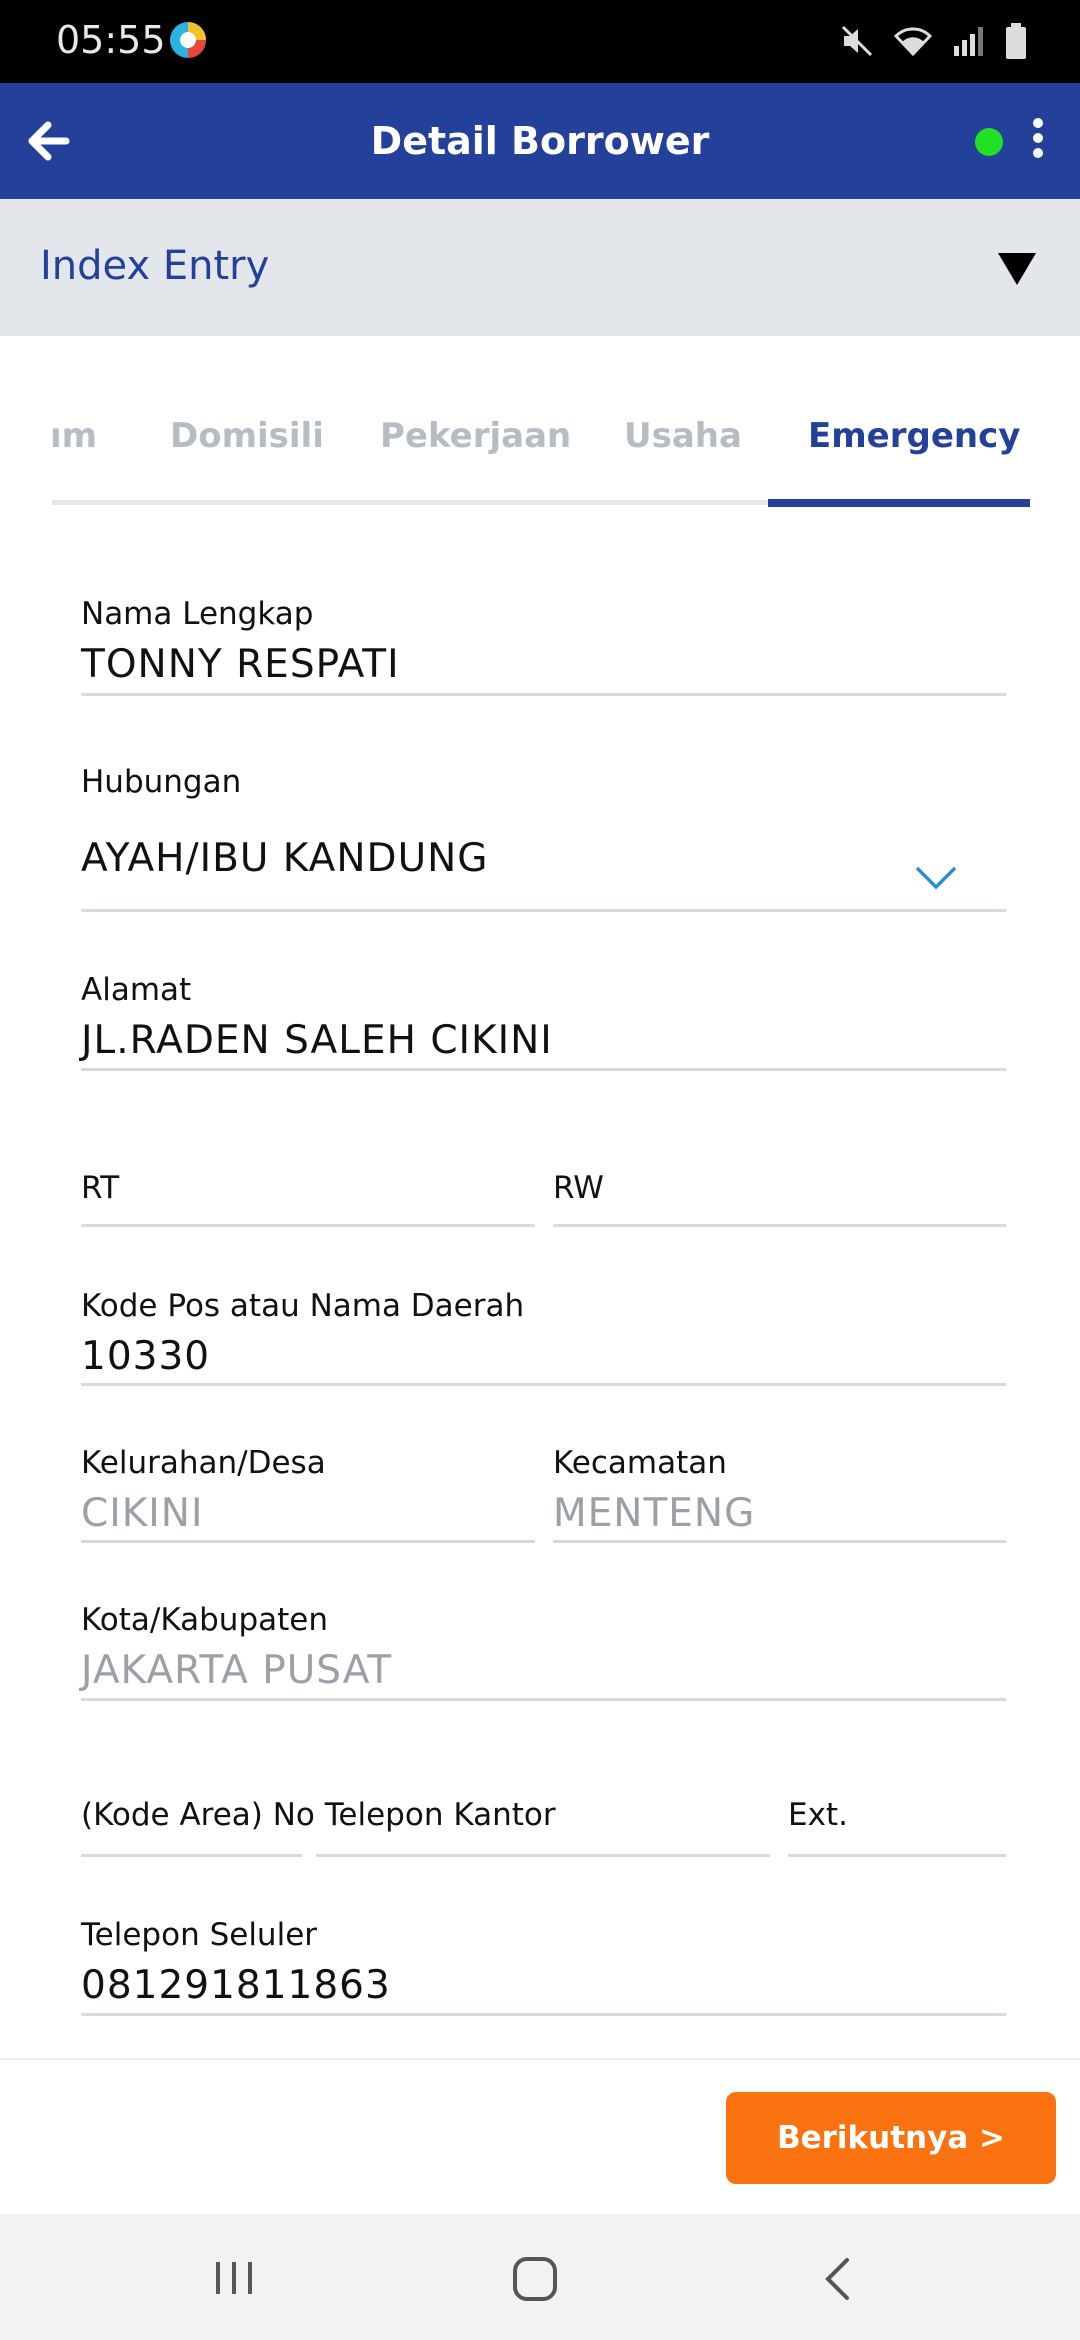  What do you see at coordinates (818, 1815) in the screenshot?
I see `ext-label: Ext.` at bounding box center [818, 1815].